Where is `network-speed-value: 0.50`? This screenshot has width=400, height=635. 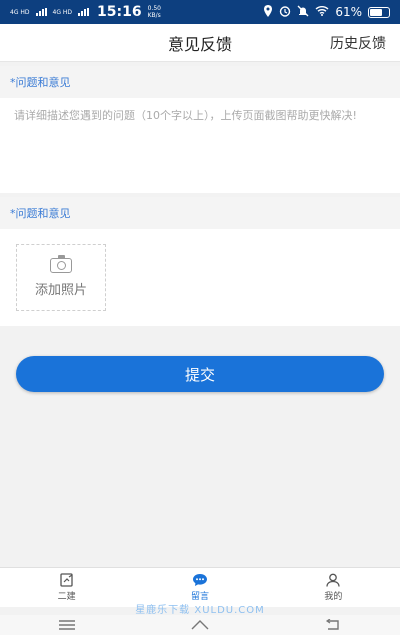 network-speed-value: 0.50 is located at coordinates (154, 8).